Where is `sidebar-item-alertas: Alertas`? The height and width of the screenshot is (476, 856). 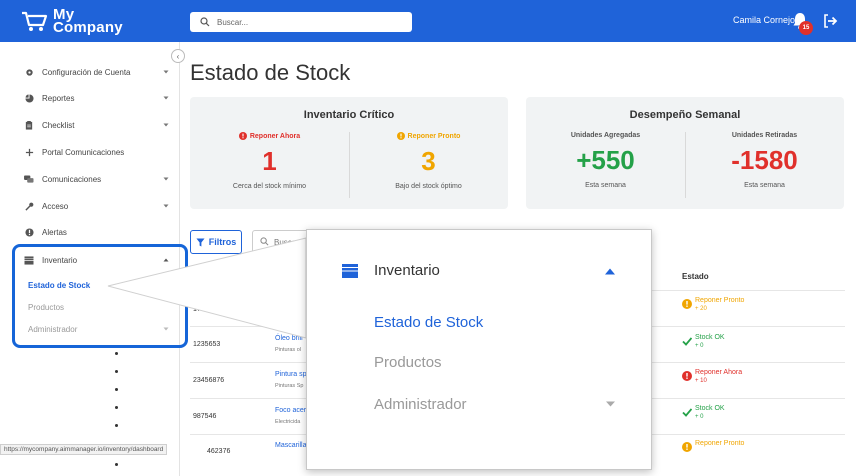
sidebar-item-alertas: Alertas is located at coordinates (90, 232).